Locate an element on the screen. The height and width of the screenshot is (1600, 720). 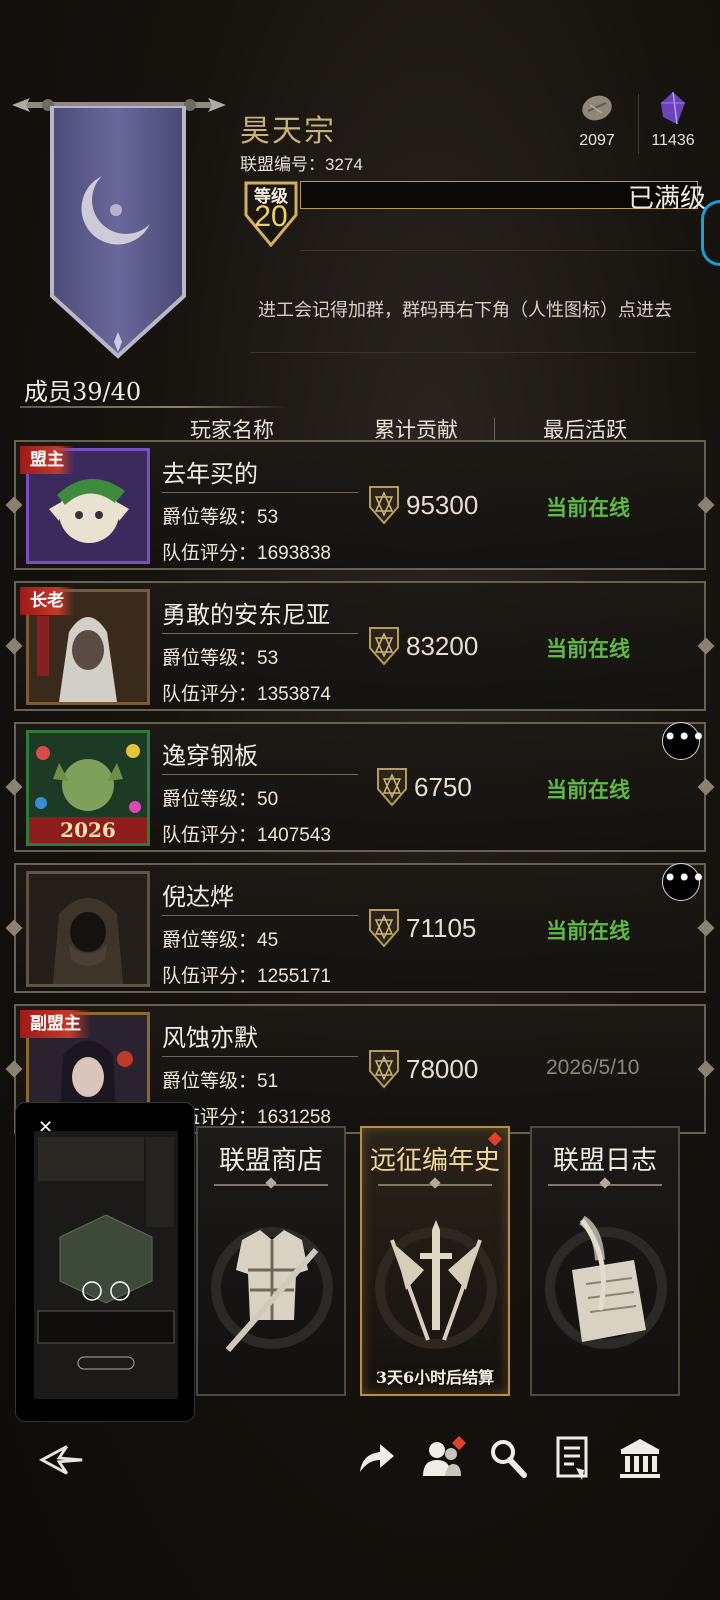
share-icon is located at coordinates (377, 1458).